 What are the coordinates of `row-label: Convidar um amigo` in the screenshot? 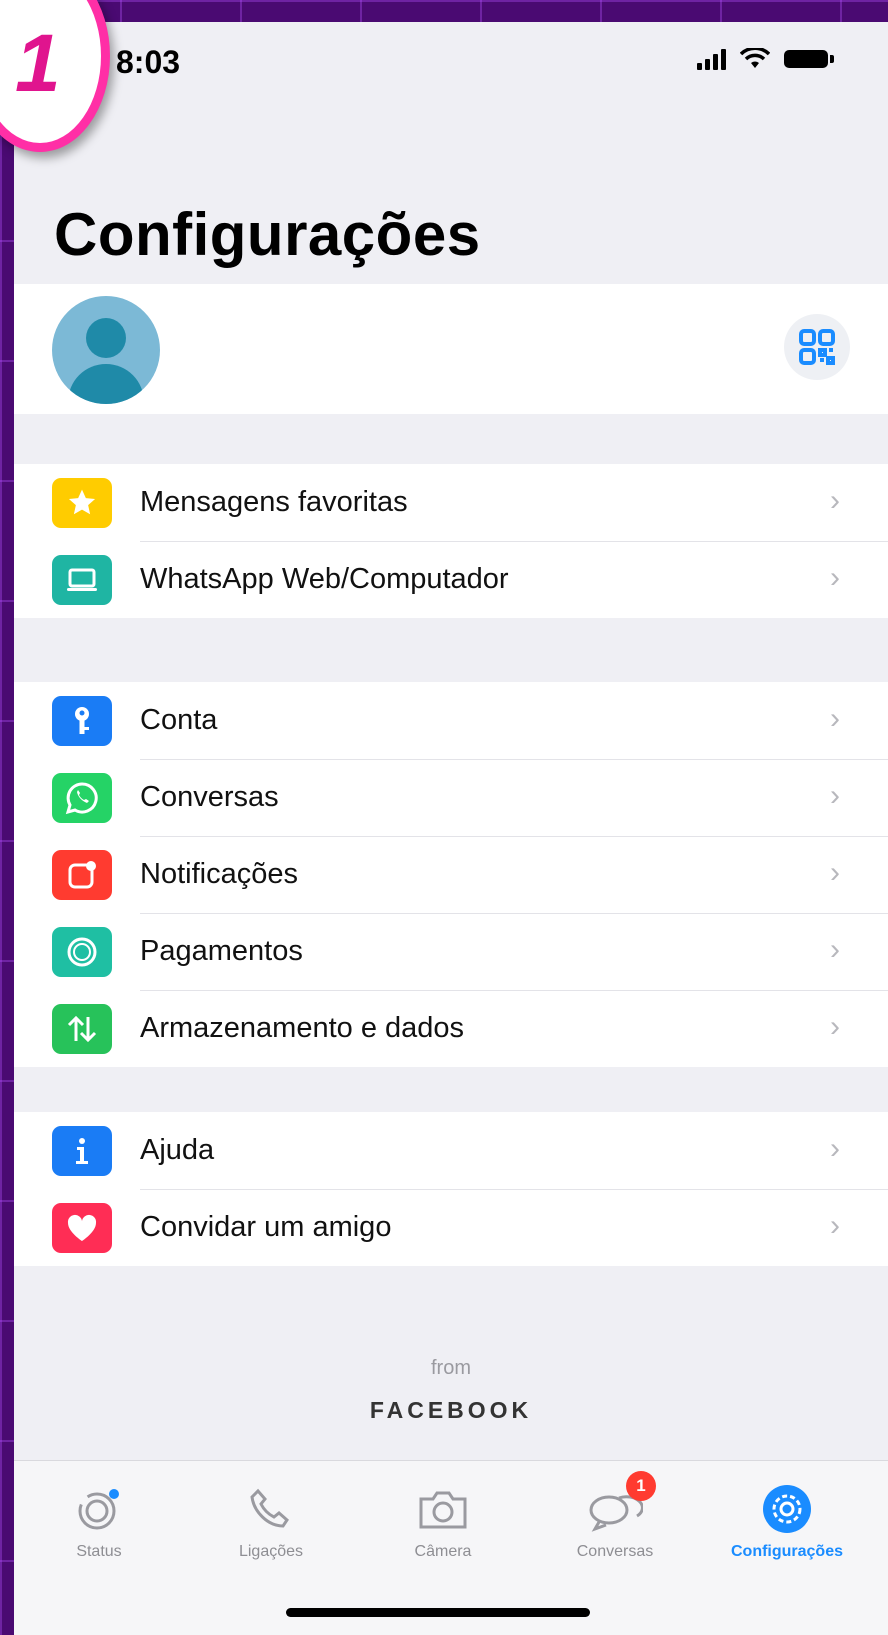 It's located at (266, 1227).